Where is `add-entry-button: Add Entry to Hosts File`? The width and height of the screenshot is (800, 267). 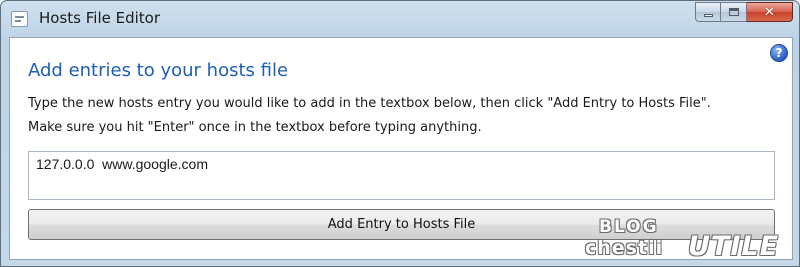
add-entry-button: Add Entry to Hosts File is located at coordinates (401, 224).